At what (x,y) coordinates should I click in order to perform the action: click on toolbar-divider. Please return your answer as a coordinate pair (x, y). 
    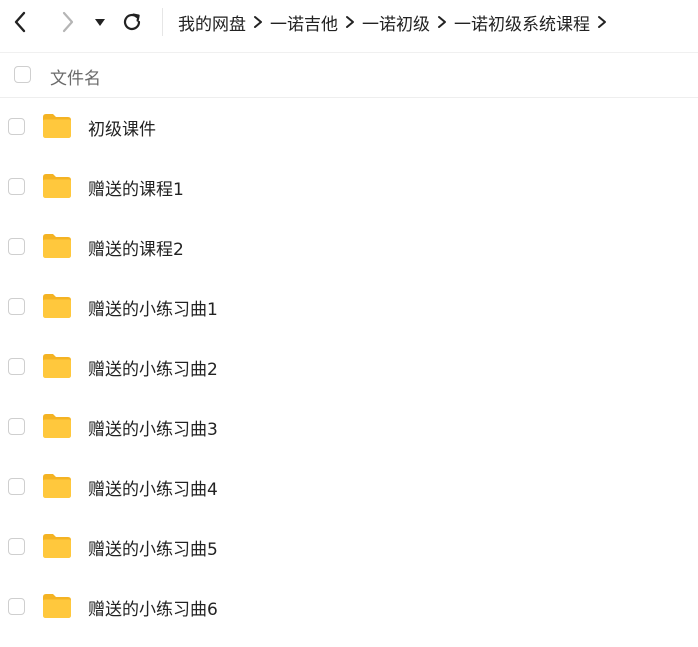
    Looking at the image, I should click on (162, 22).